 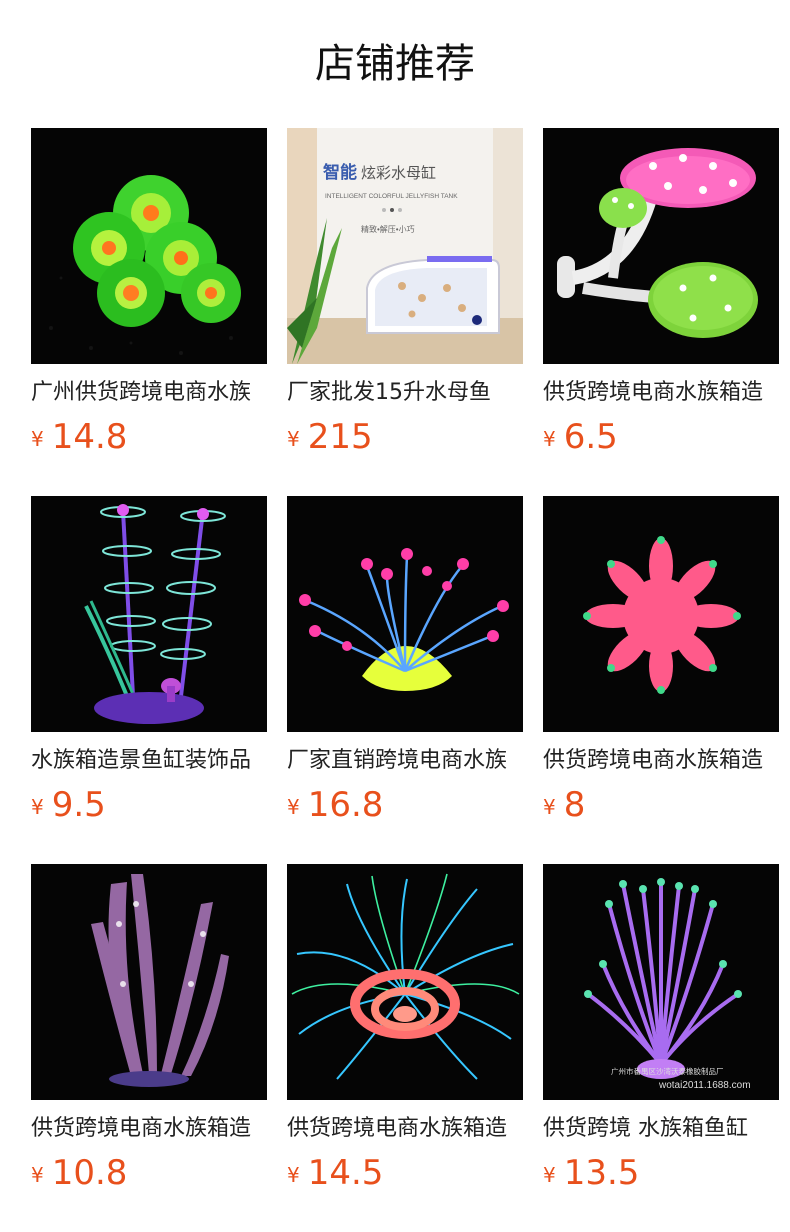 I want to click on image-watermark-line2: wotai2011.1688.com, so click(x=704, y=1085).